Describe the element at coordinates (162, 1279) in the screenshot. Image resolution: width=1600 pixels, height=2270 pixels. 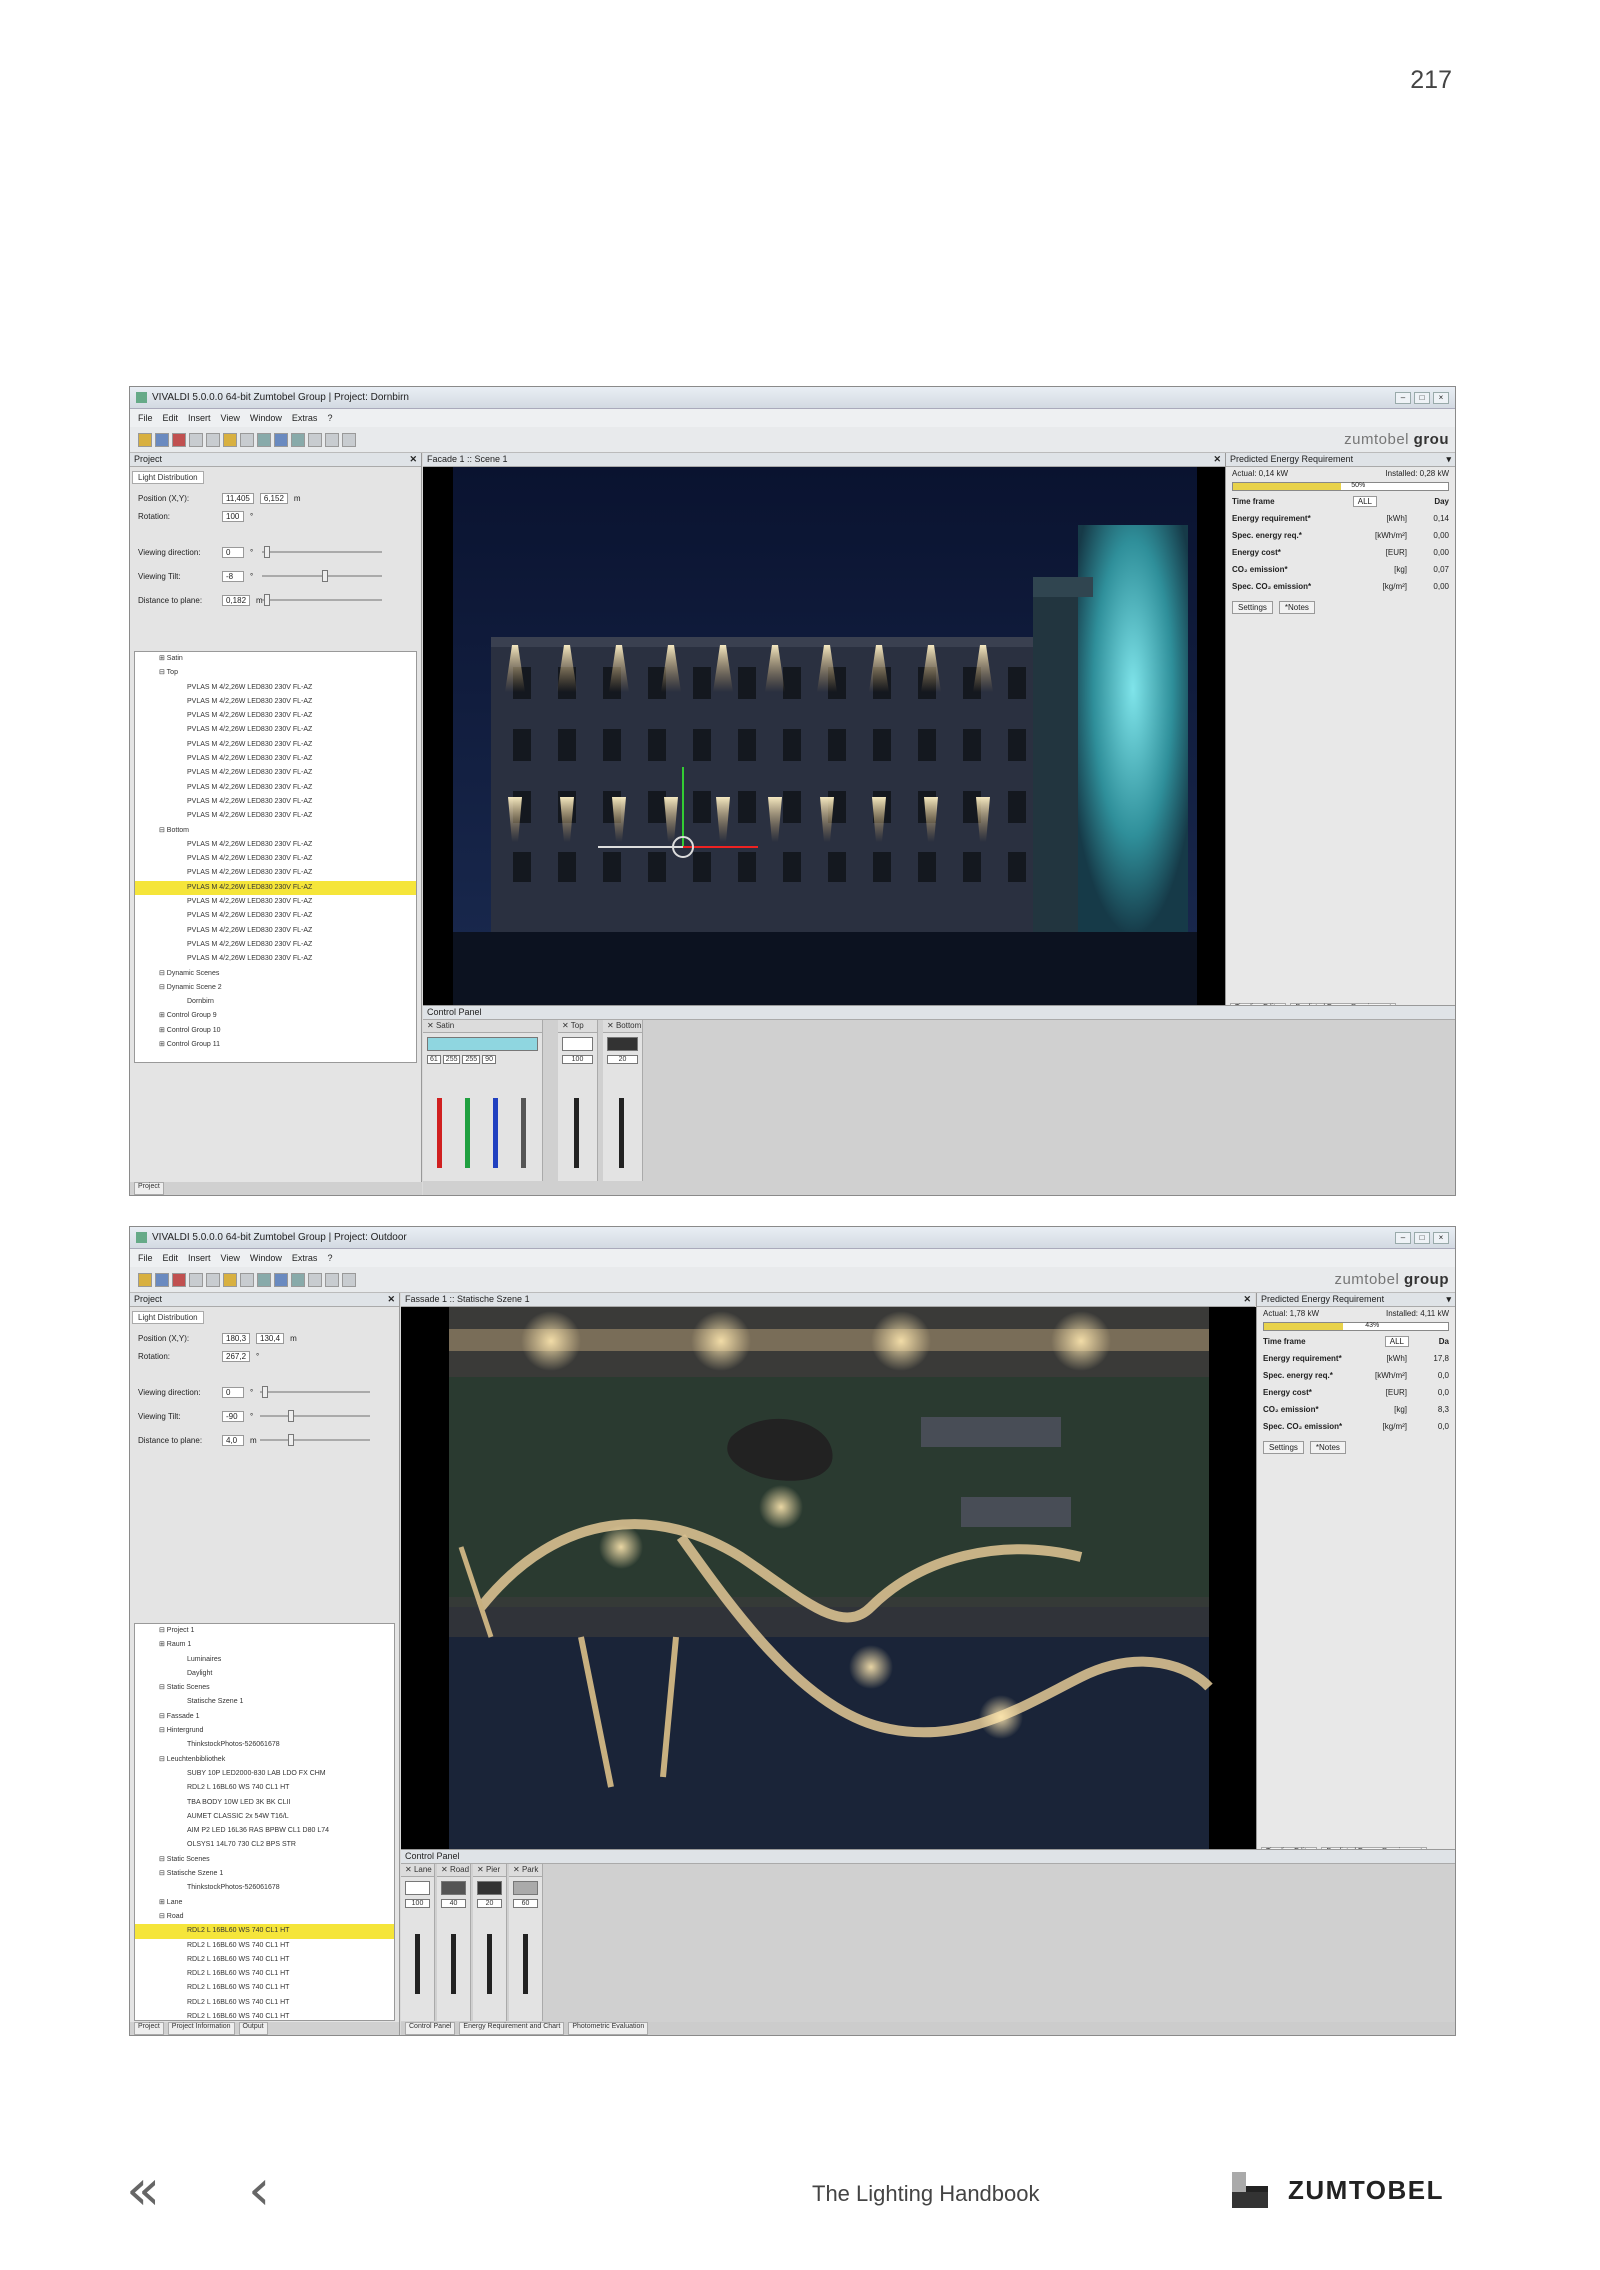
I see `save-icon` at that location.